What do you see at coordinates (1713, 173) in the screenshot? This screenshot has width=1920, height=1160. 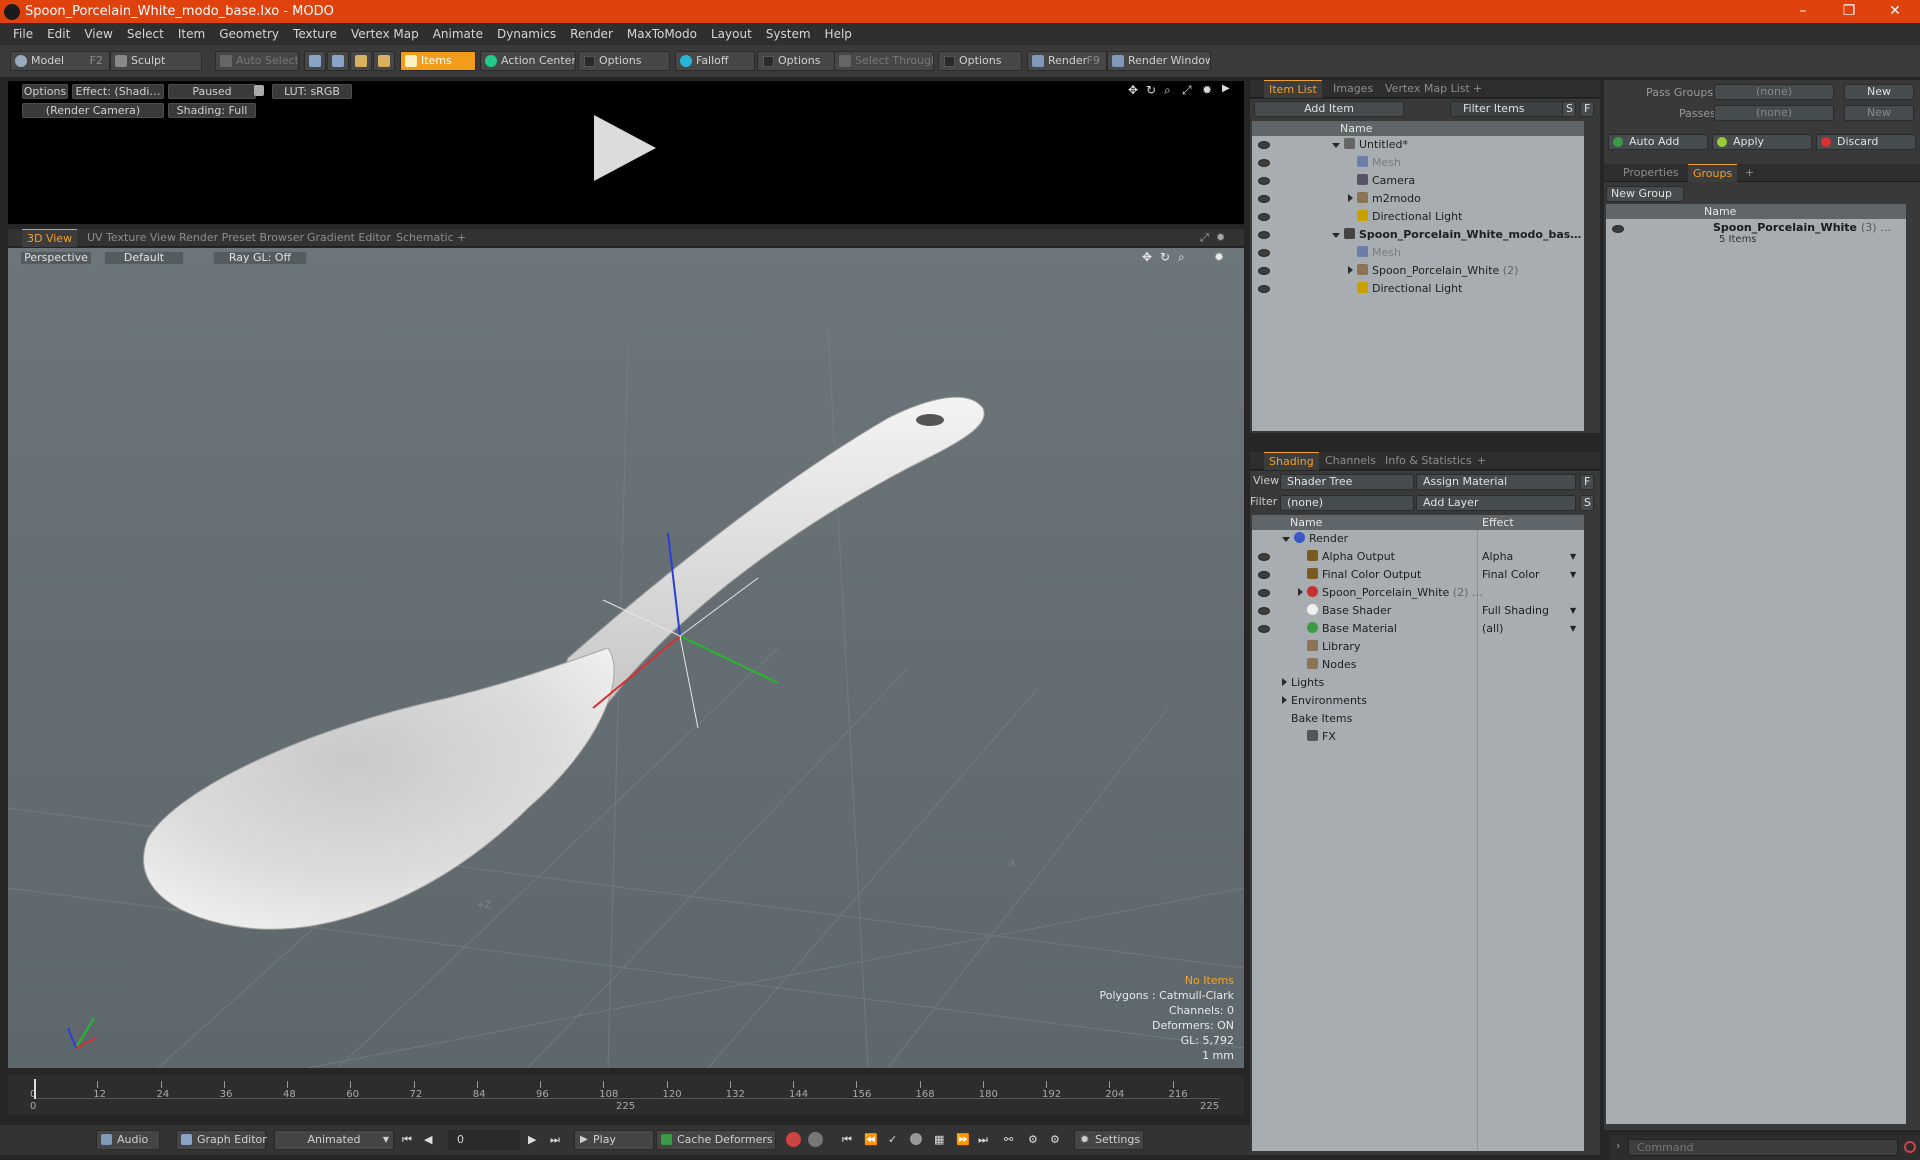 I see `tab-groups: Groups` at bounding box center [1713, 173].